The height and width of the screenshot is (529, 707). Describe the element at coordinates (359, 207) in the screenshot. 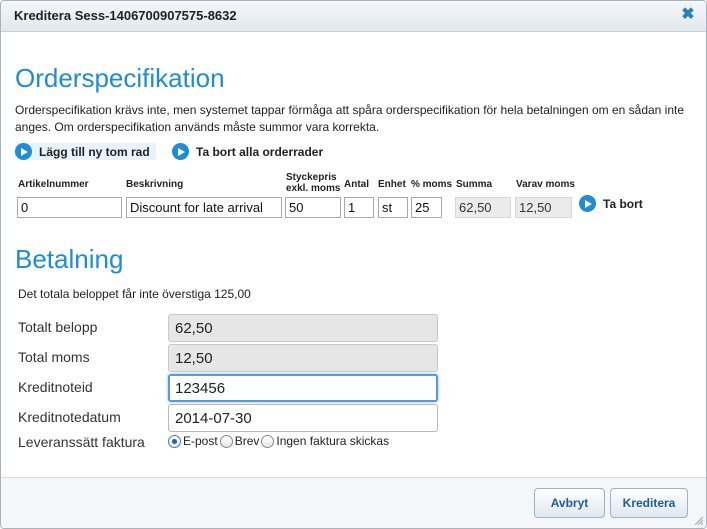

I see `quantity-input` at that location.